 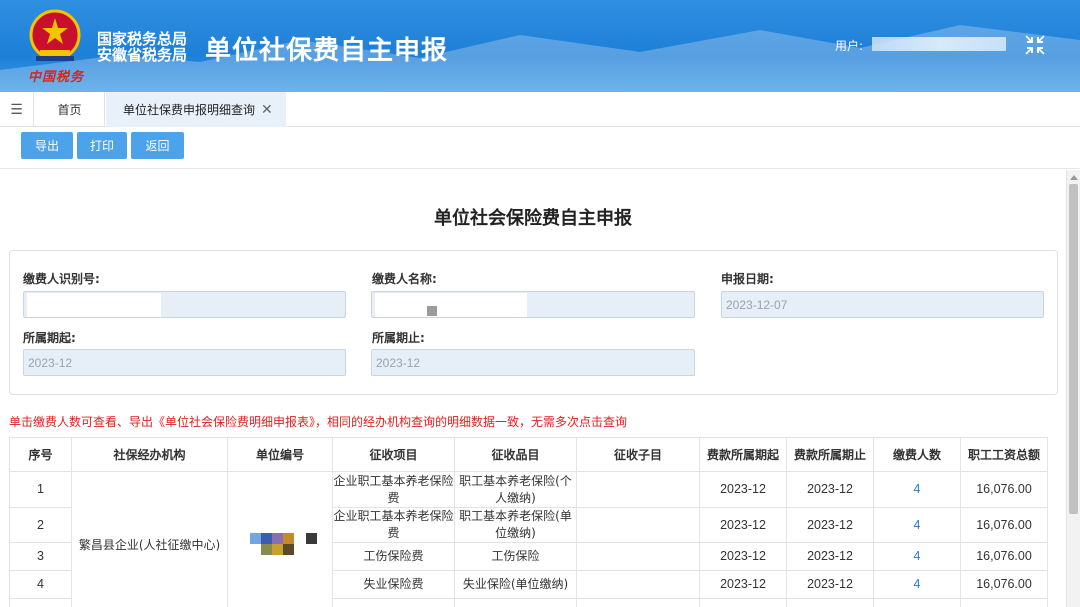 I want to click on cell-no: 4, so click(x=40, y=584).